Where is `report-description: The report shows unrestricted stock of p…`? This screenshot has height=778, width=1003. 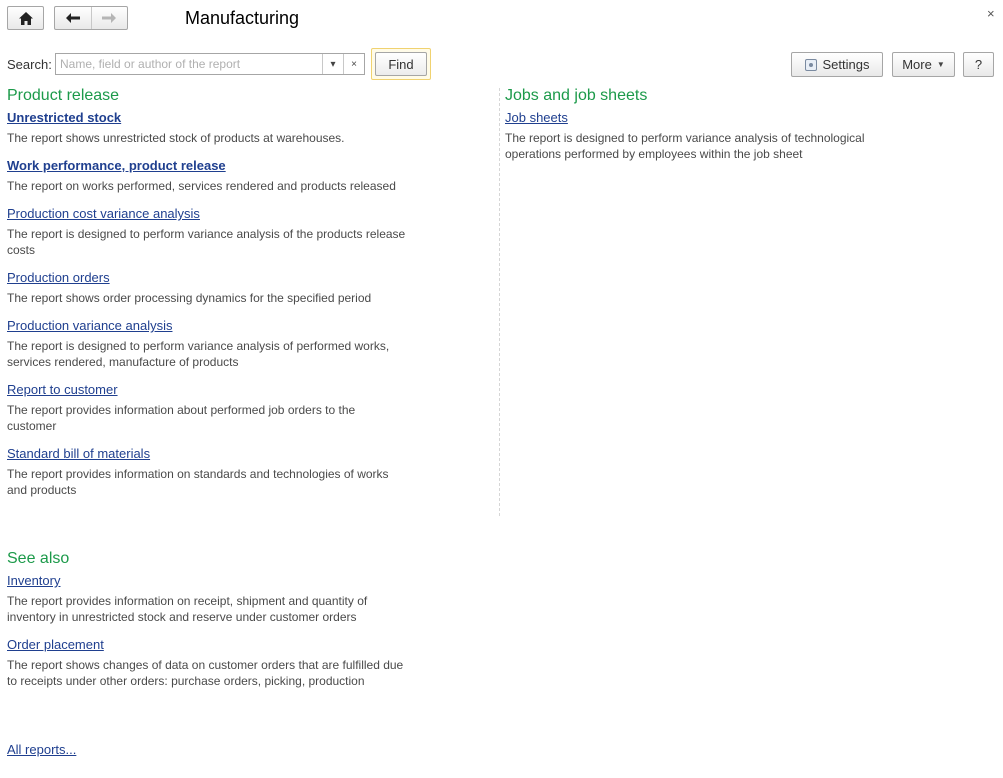 report-description: The report shows unrestricted stock of p… is located at coordinates (176, 138).